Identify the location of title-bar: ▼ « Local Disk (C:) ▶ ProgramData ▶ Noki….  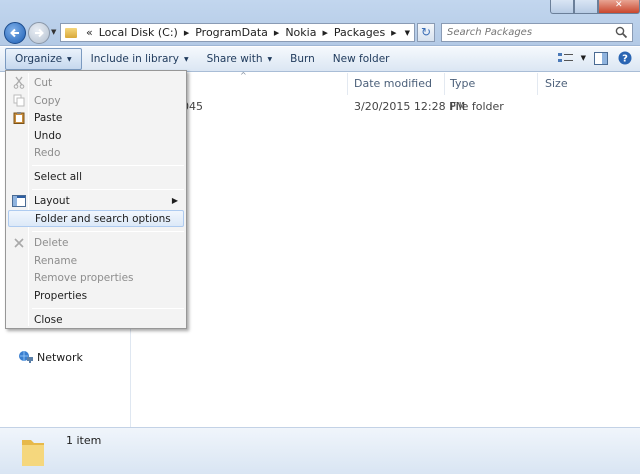
(320, 23).